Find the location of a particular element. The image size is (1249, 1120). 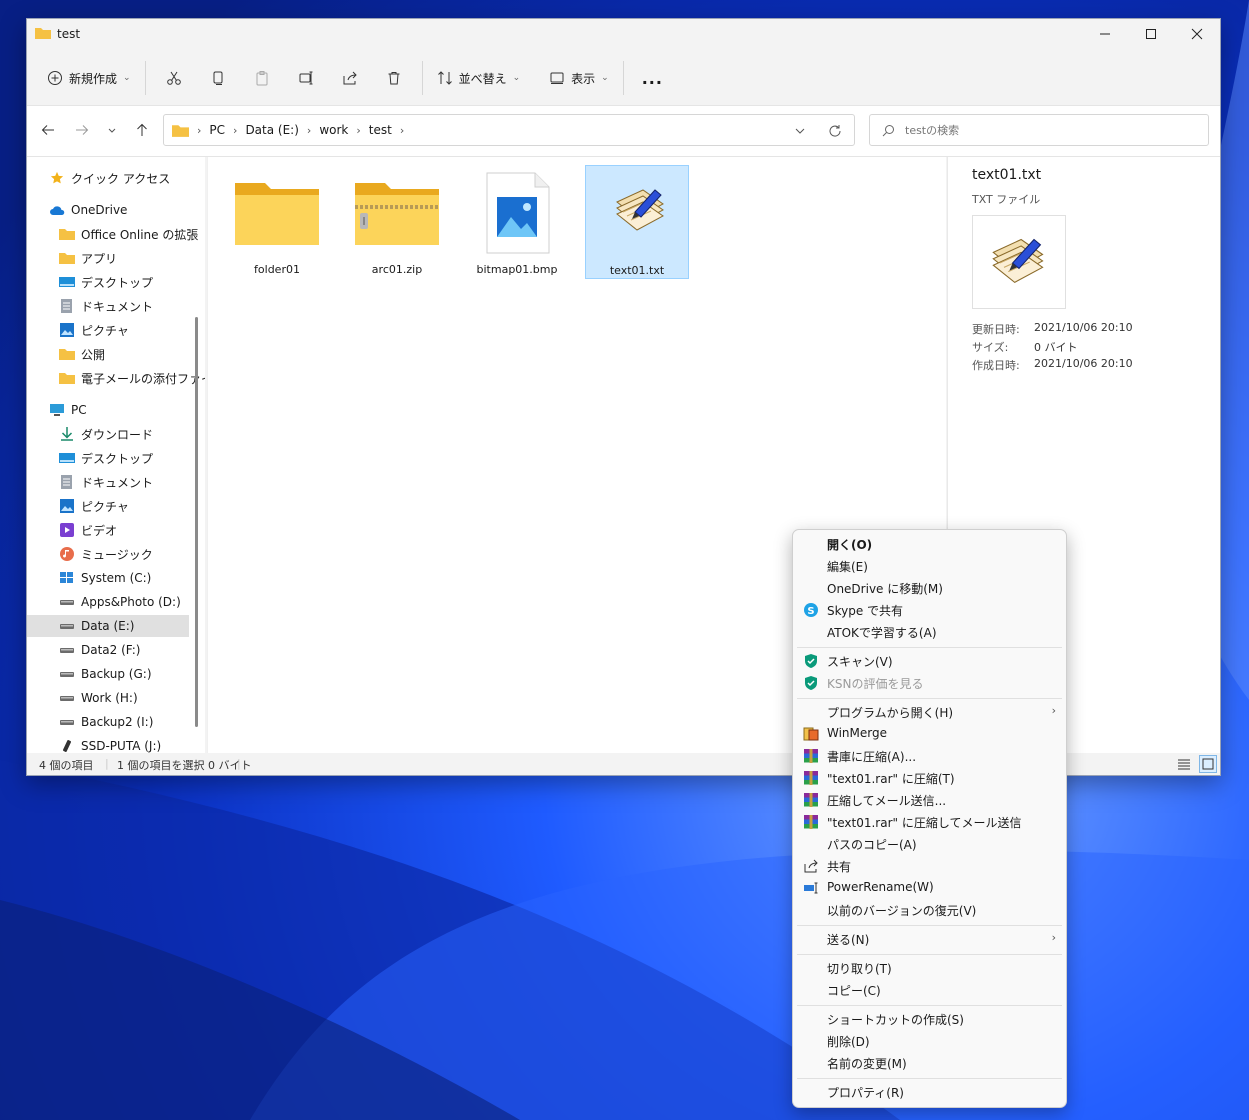

menu-label: Skype で共有 is located at coordinates (865, 611).